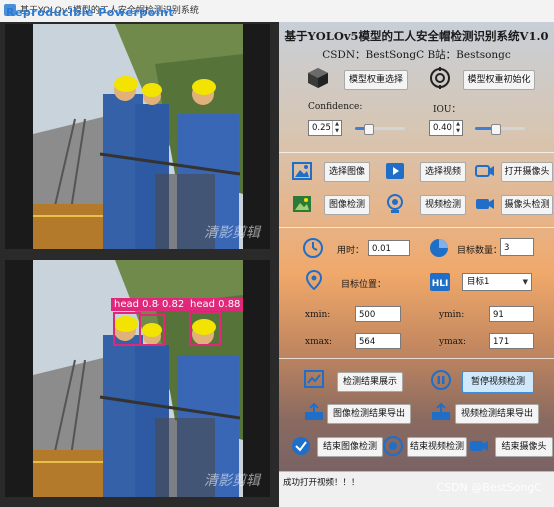 Image resolution: width=554 pixels, height=507 pixels. Describe the element at coordinates (302, 204) in the screenshot. I see `image-detect-icon` at that location.